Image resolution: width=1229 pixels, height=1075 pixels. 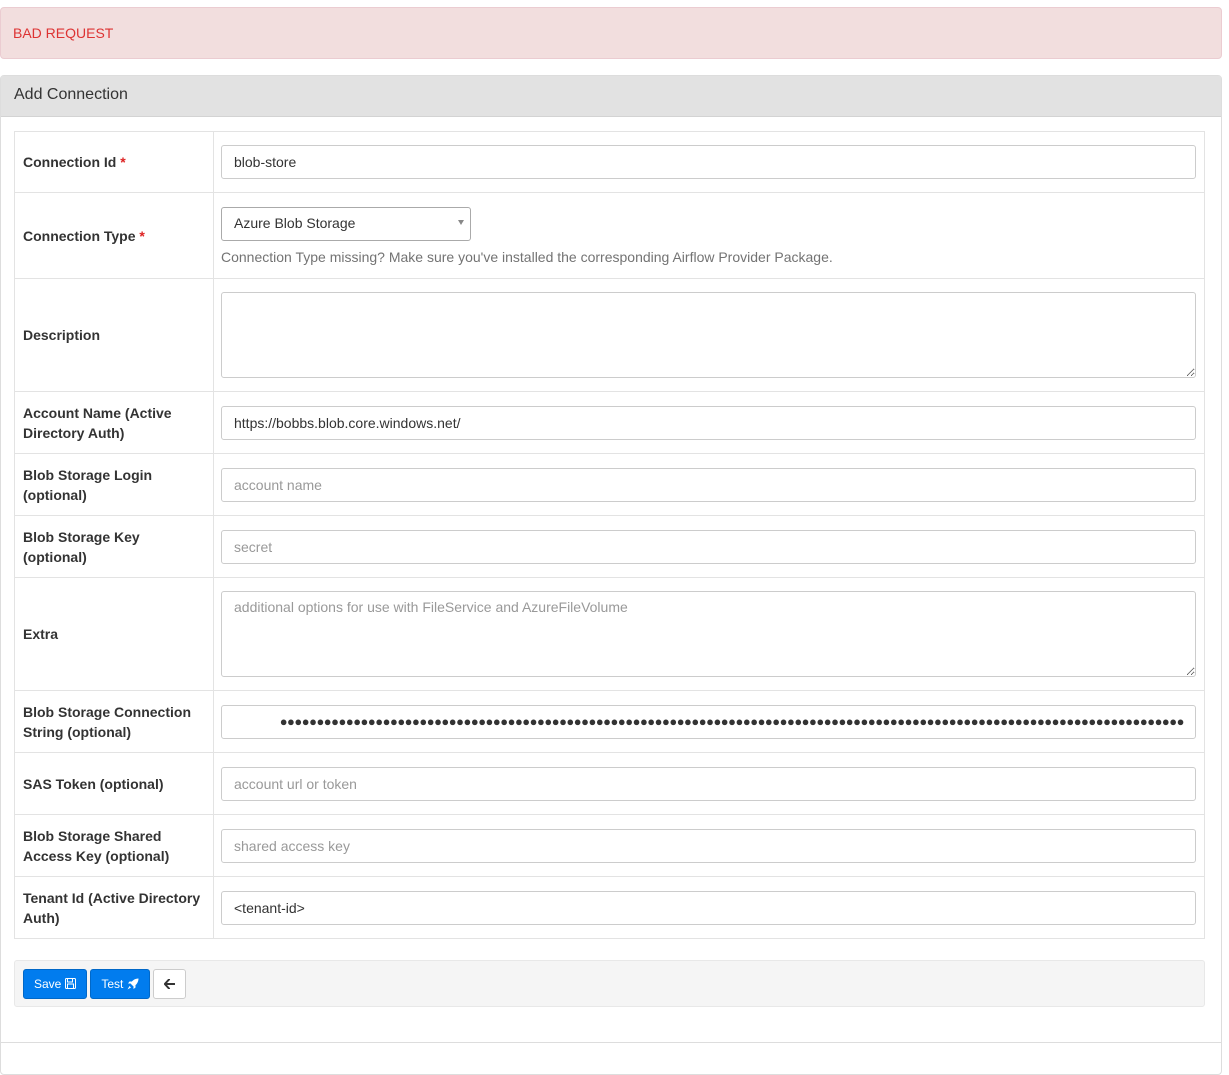 I want to click on account-name-label: Account Name (Active Directory Auth), so click(x=114, y=422).